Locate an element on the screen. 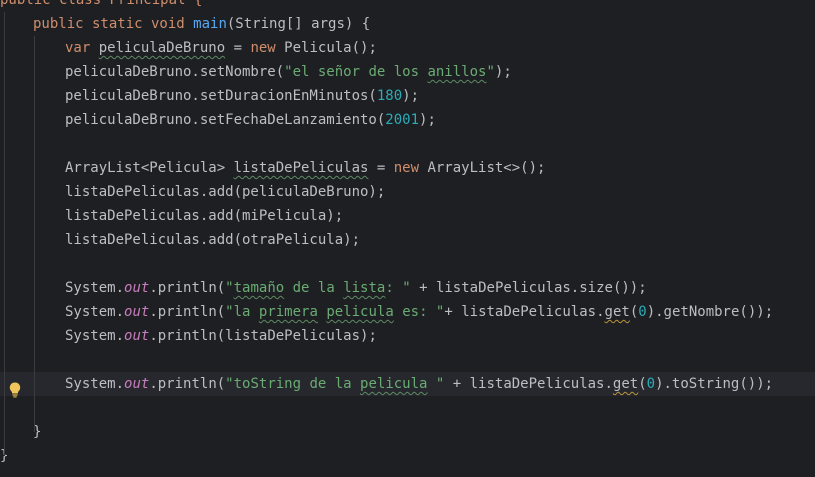 The height and width of the screenshot is (477, 815). code-token: ArrayList<Pelicula> is located at coordinates (149, 168).